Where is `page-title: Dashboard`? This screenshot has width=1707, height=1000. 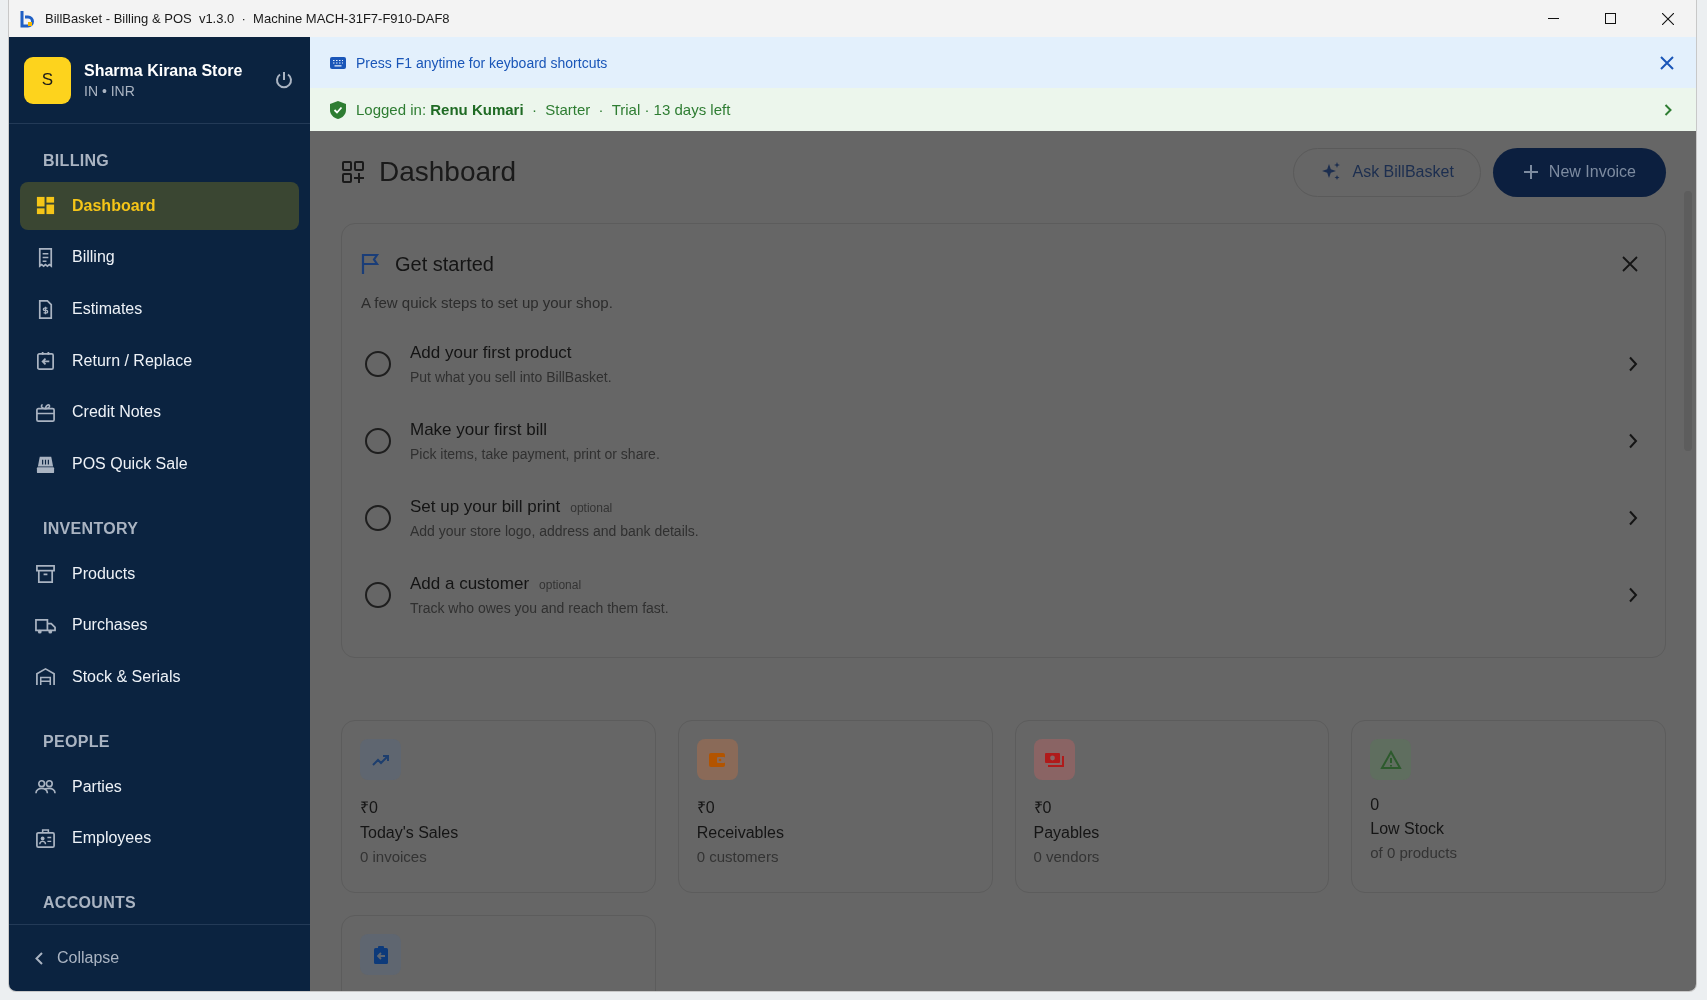 page-title: Dashboard is located at coordinates (447, 172).